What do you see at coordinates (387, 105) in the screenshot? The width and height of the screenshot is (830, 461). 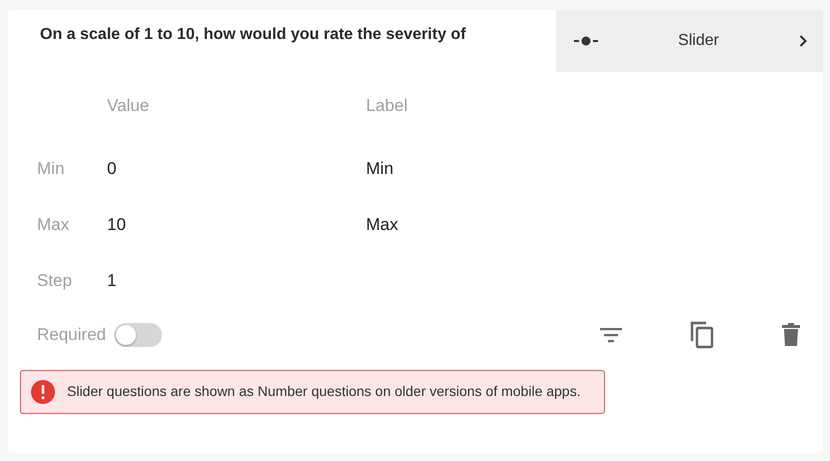 I see `column-header: Label` at bounding box center [387, 105].